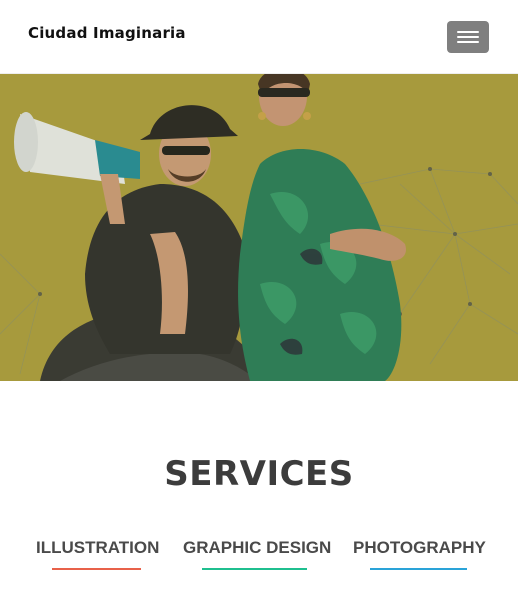 This screenshot has height=604, width=518. I want to click on menu-toggle-button, so click(468, 37).